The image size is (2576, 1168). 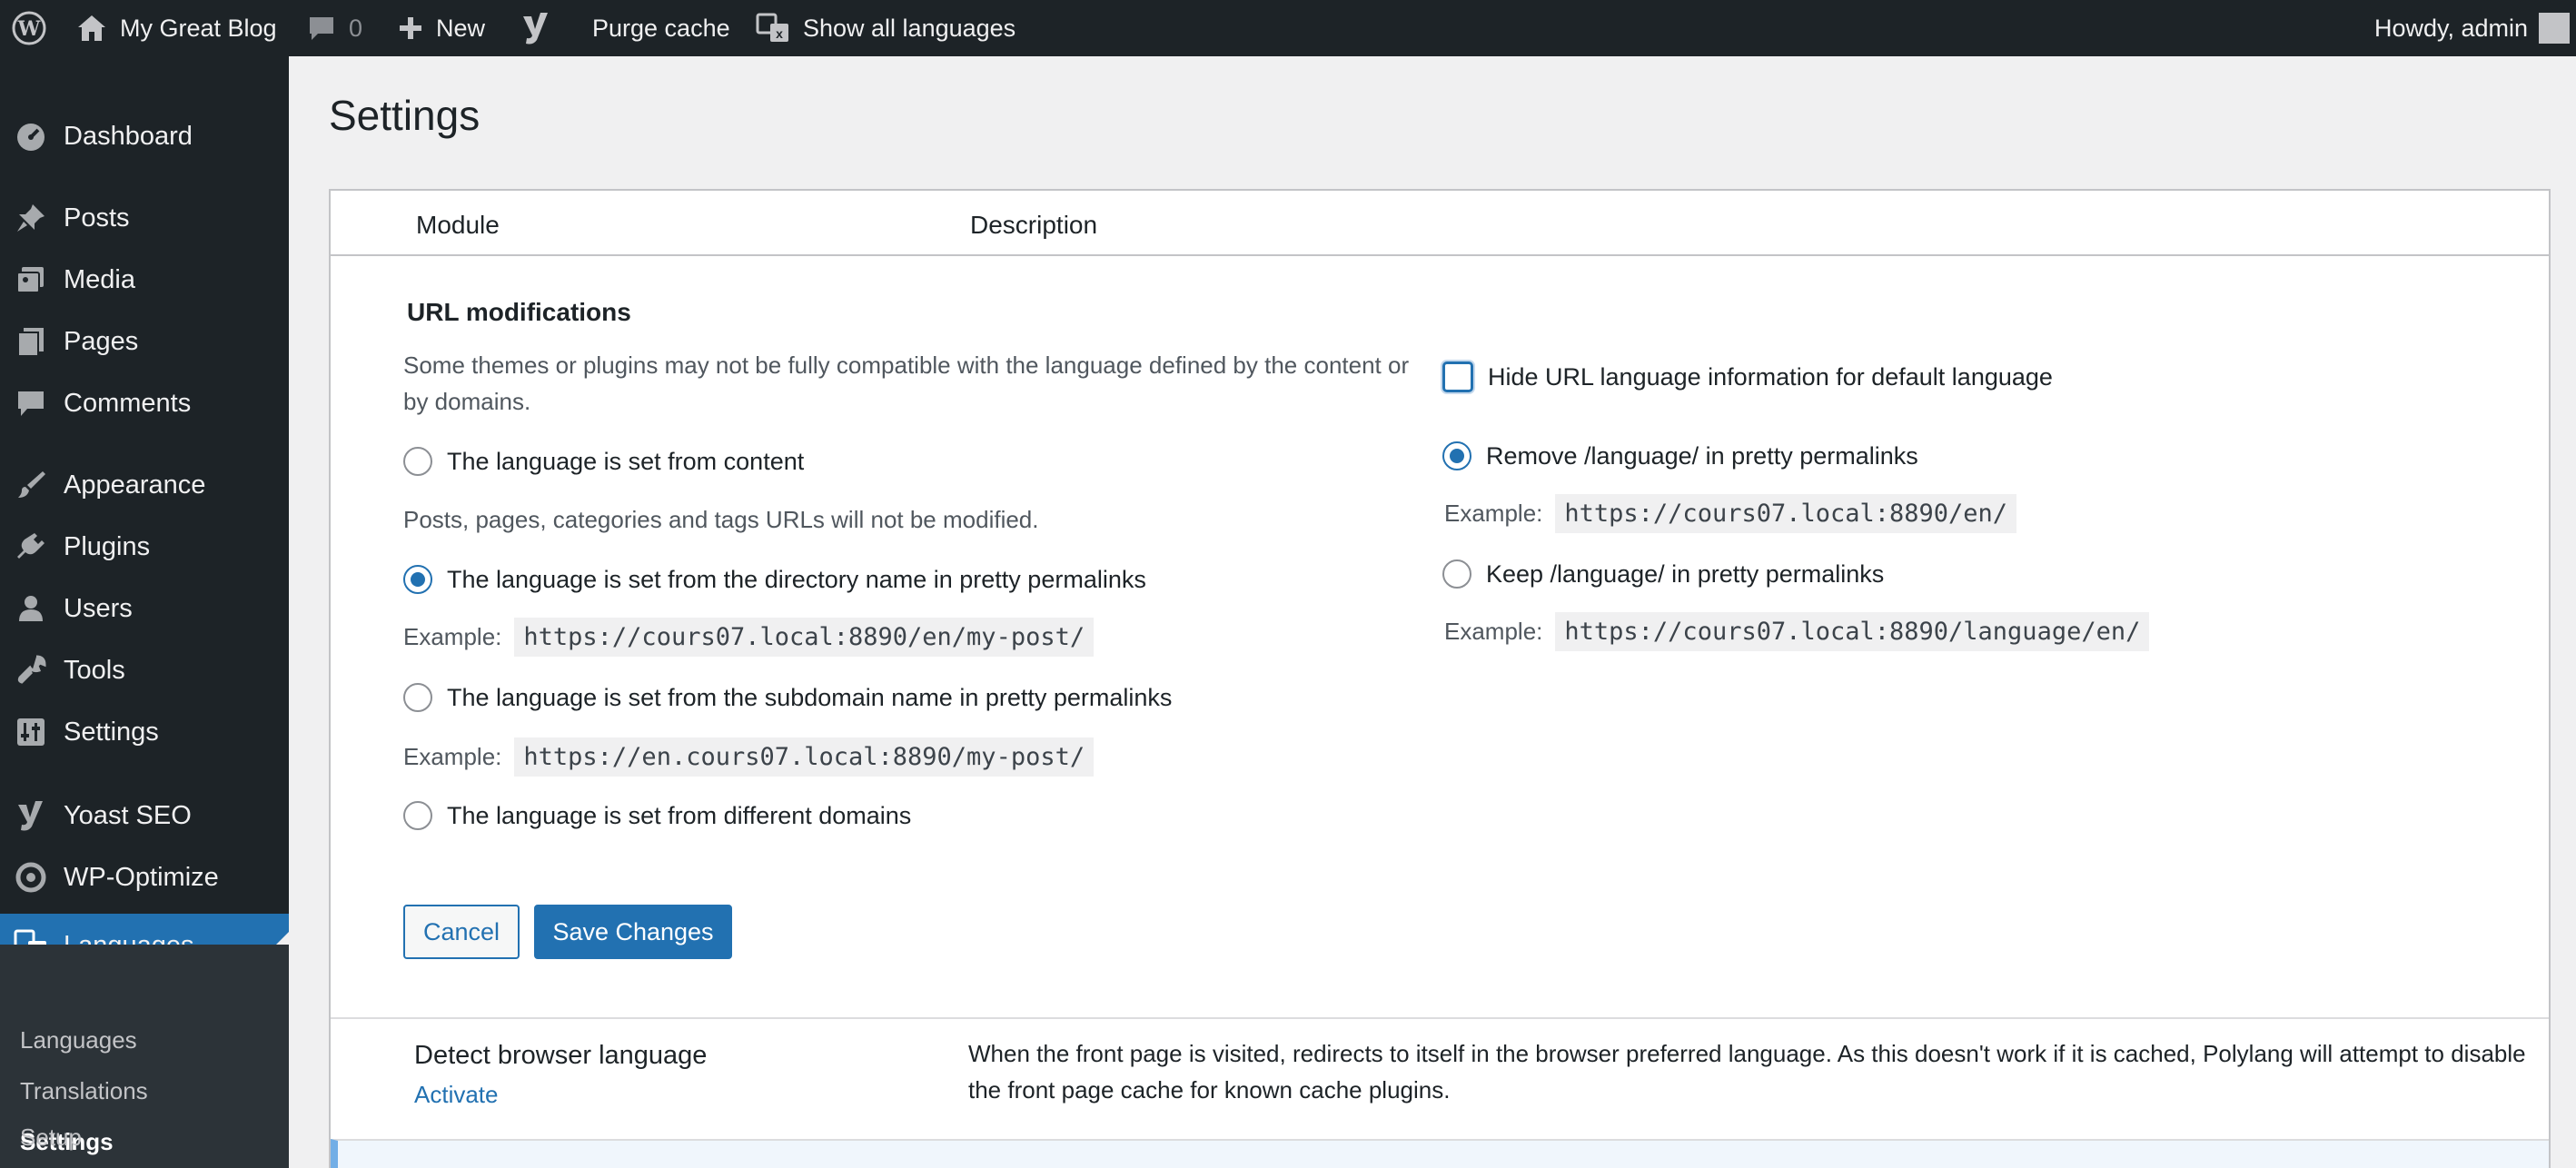 I want to click on activate-link: Activate, so click(x=456, y=1095).